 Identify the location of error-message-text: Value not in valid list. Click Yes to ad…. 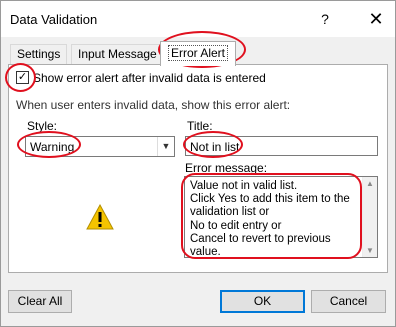
(275, 219).